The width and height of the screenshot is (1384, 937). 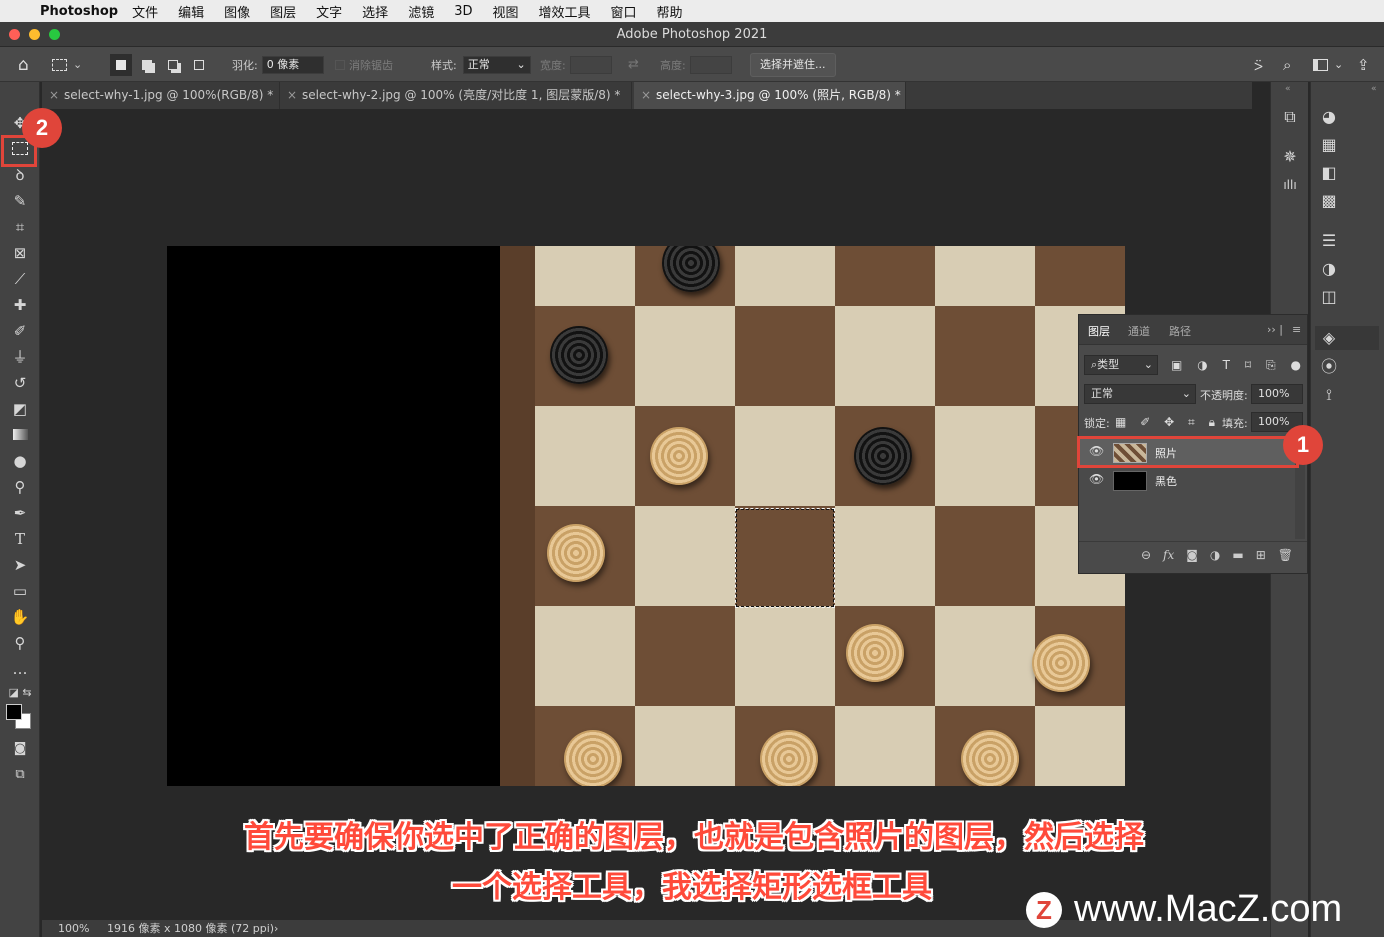 I want to click on tab-channels: 通道, so click(x=1139, y=331).